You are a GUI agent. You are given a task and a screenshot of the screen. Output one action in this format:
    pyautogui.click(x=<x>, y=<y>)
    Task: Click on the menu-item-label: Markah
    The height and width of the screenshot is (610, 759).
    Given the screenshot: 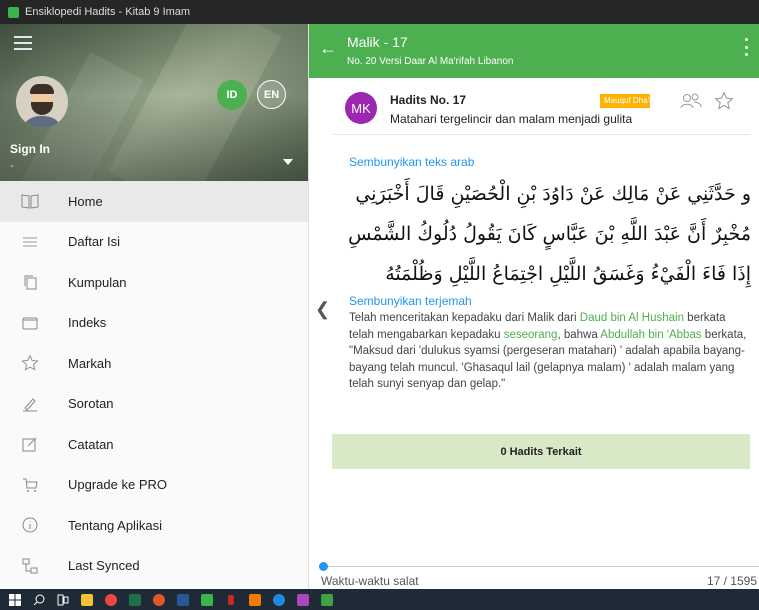 What is the action you would take?
    pyautogui.click(x=90, y=363)
    